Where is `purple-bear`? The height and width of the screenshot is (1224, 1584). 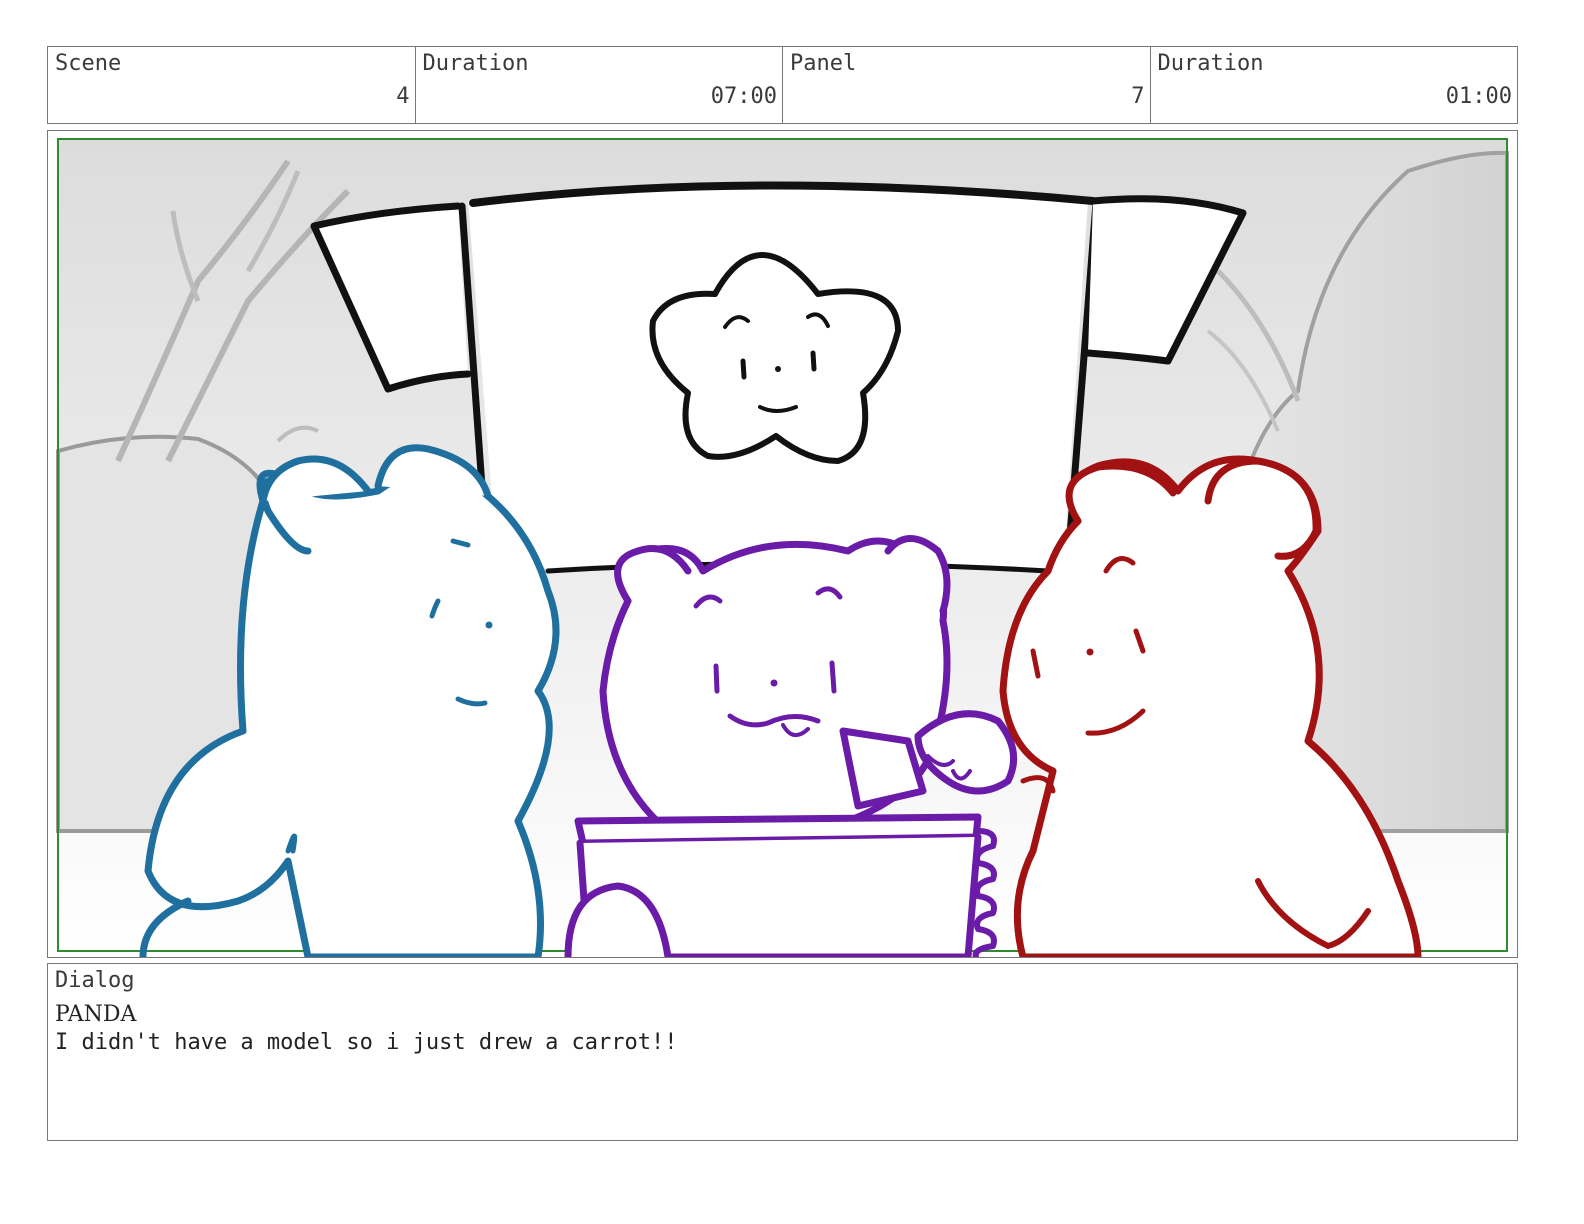
purple-bear is located at coordinates (791, 746).